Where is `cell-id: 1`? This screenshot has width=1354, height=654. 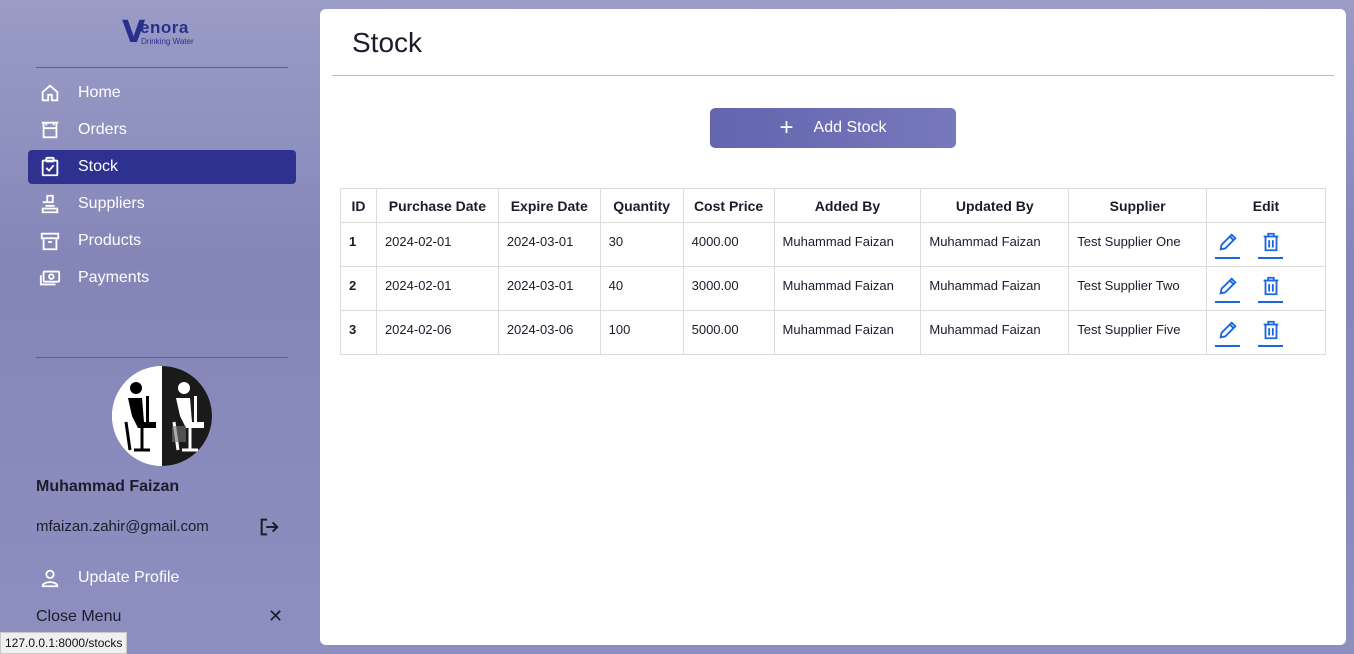 cell-id: 1 is located at coordinates (358, 244).